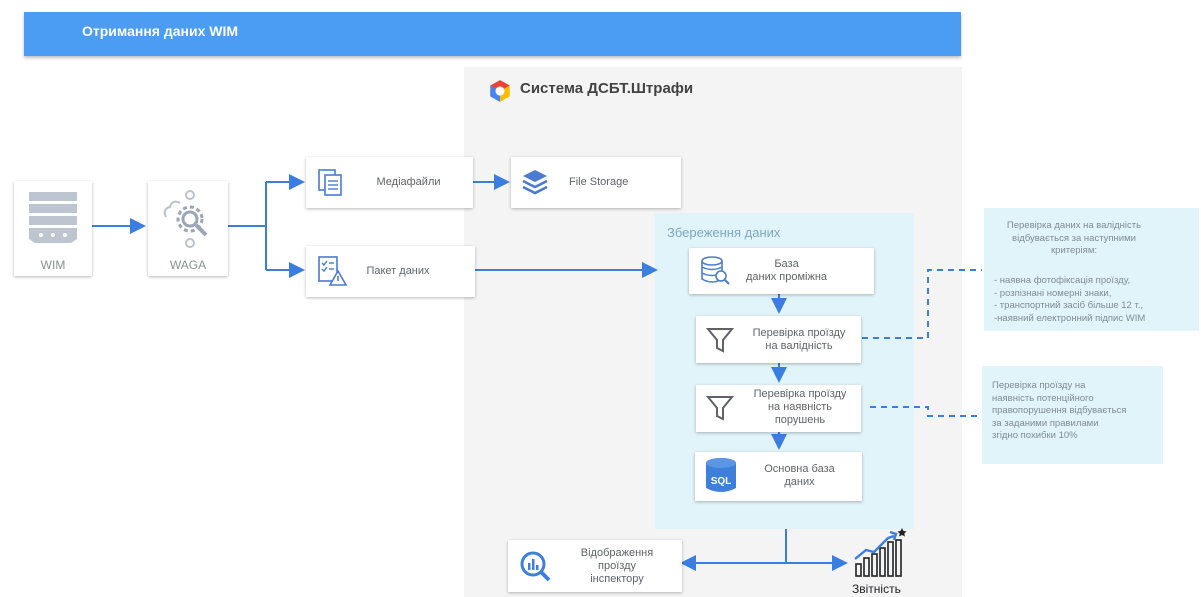 The width and height of the screenshot is (1201, 597). I want to click on svg-text: SQL, so click(721, 481).